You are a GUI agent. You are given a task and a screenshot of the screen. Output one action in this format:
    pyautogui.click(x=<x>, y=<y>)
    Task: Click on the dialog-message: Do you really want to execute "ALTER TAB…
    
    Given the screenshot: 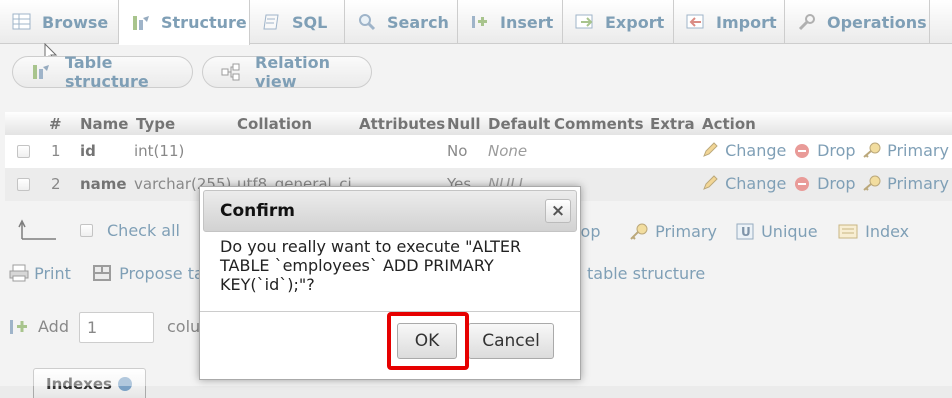 What is the action you would take?
    pyautogui.click(x=373, y=265)
    